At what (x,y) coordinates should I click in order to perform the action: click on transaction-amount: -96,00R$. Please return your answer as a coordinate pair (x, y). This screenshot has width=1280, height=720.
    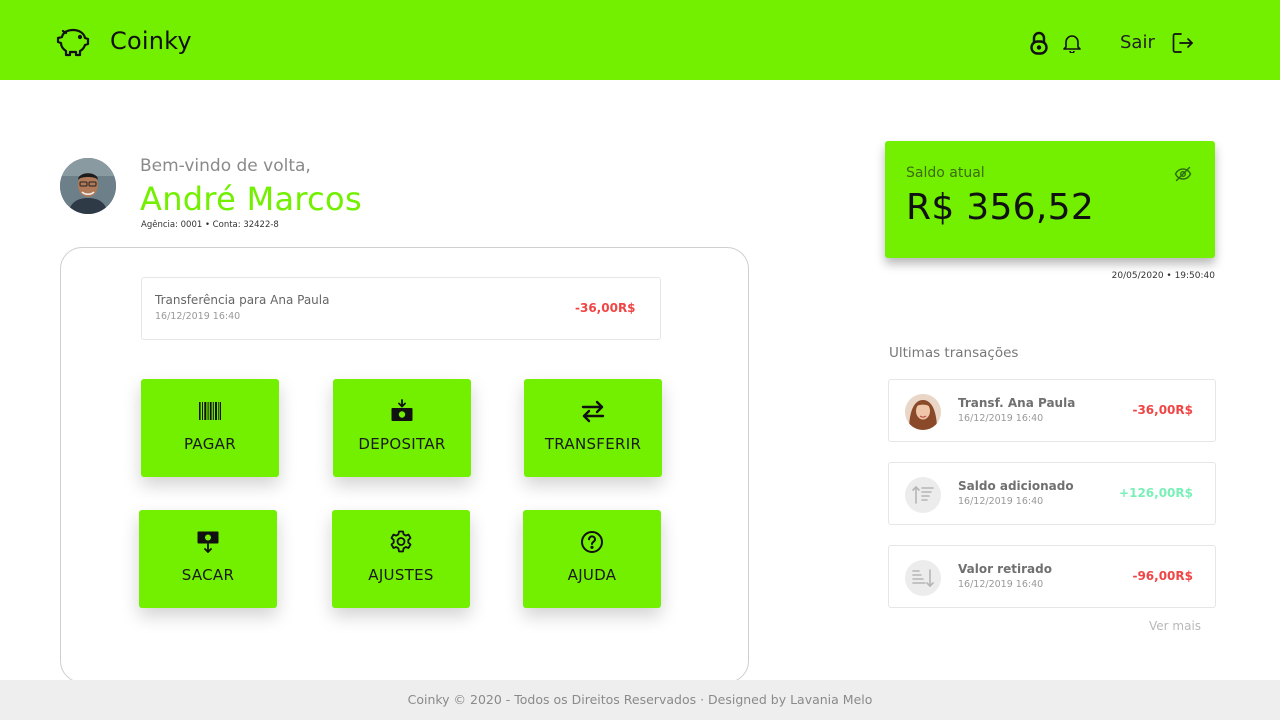
    Looking at the image, I should click on (1162, 576).